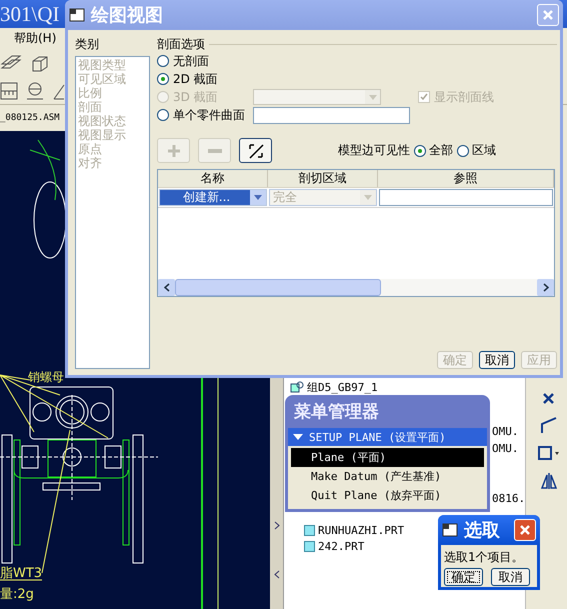 Image resolution: width=567 pixels, height=609 pixels. What do you see at coordinates (336, 412) in the screenshot?
I see `menu-manager-title: 菜单管理器` at bounding box center [336, 412].